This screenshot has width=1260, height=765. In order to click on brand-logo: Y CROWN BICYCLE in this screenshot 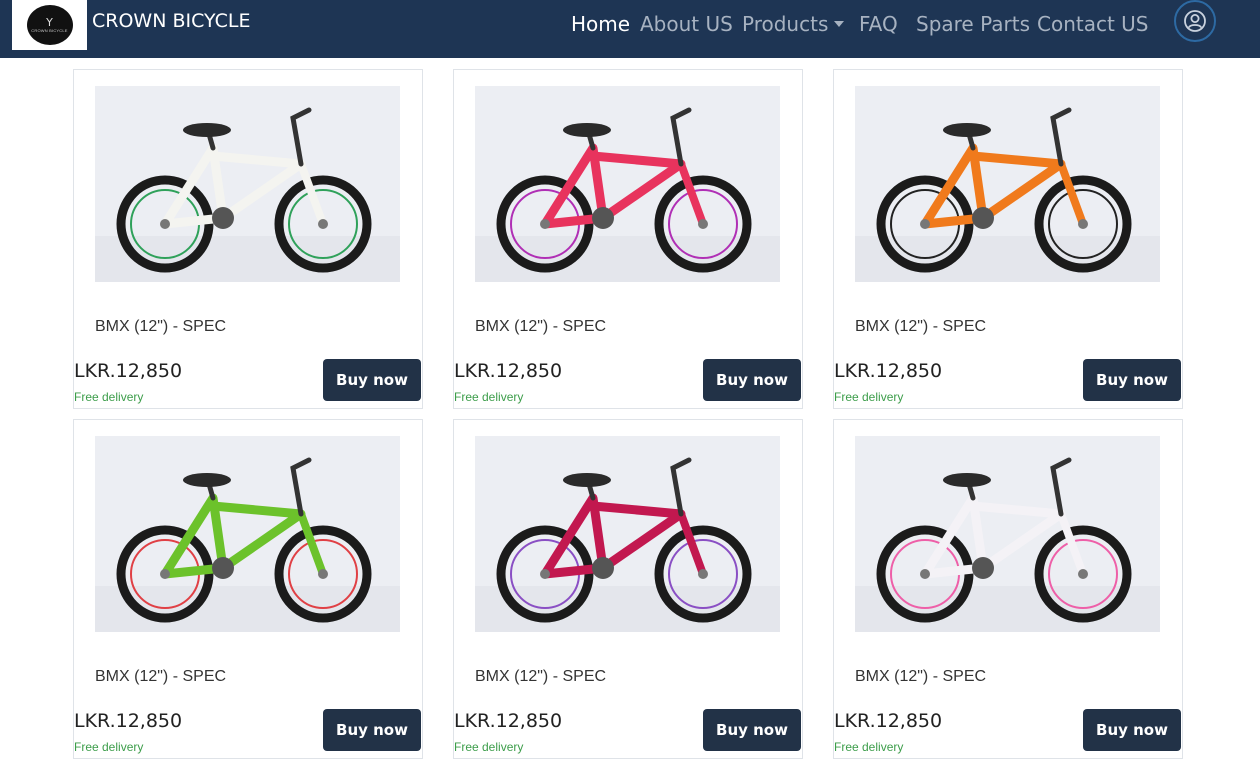, I will do `click(49, 25)`.